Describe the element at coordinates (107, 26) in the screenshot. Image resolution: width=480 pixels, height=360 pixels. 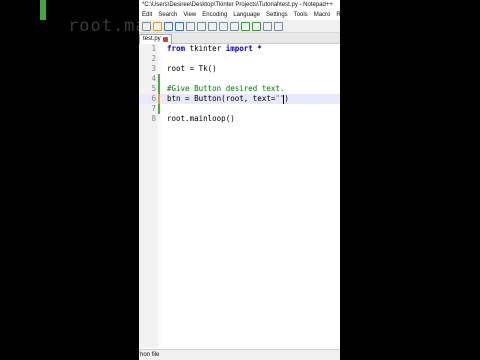
I see `background-code-fragment: root.ma` at that location.